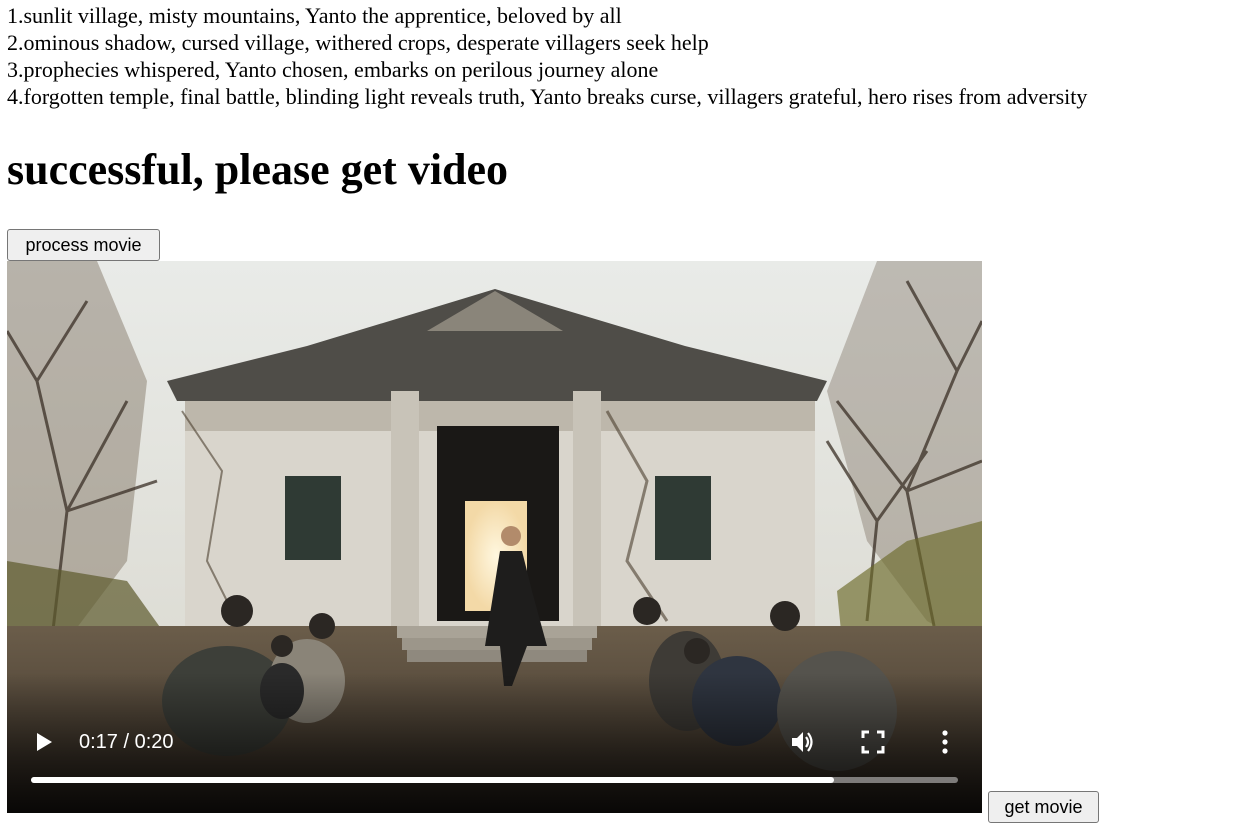 Image resolution: width=1233 pixels, height=824 pixels. Describe the element at coordinates (945, 742) in the screenshot. I see `more-options-icon` at that location.